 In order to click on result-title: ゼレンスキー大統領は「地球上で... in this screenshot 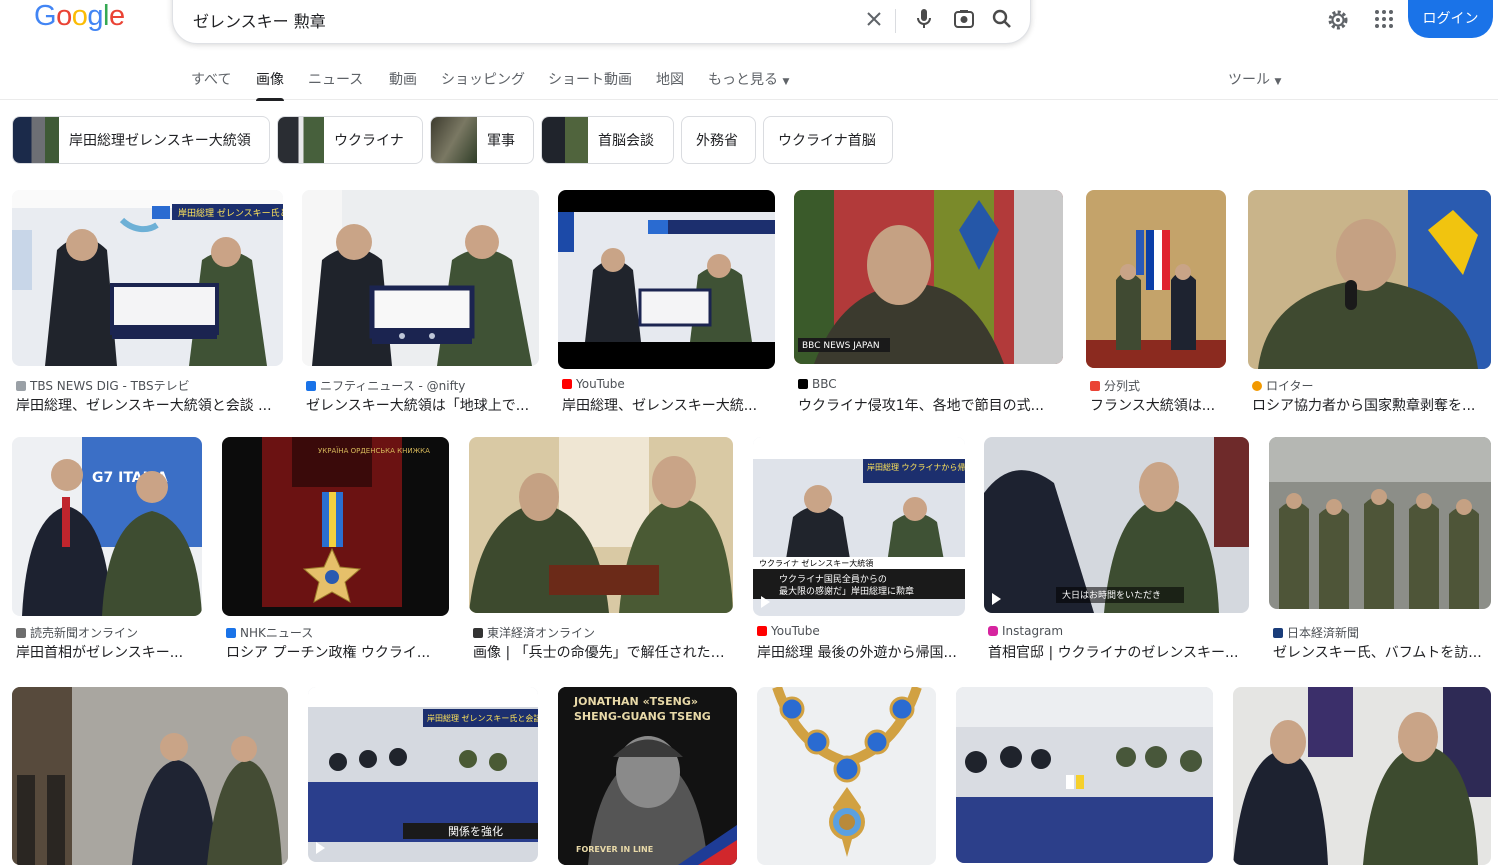, I will do `click(422, 405)`.